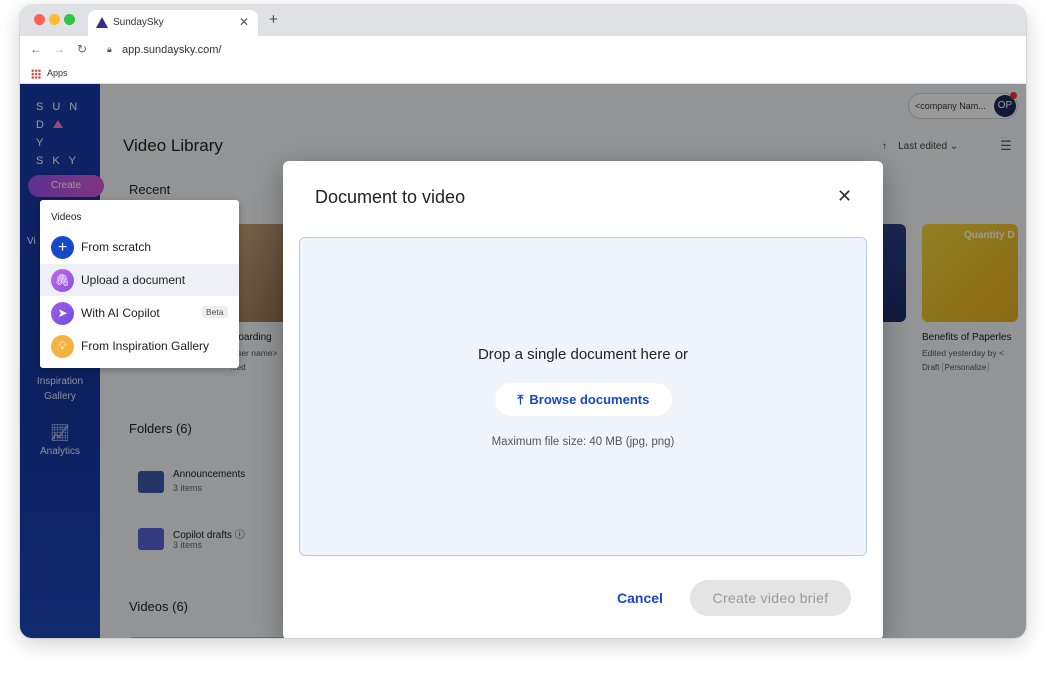 This screenshot has width=1046, height=674. Describe the element at coordinates (62, 346) in the screenshot. I see `lightbulb-icon: 💡︎` at that location.